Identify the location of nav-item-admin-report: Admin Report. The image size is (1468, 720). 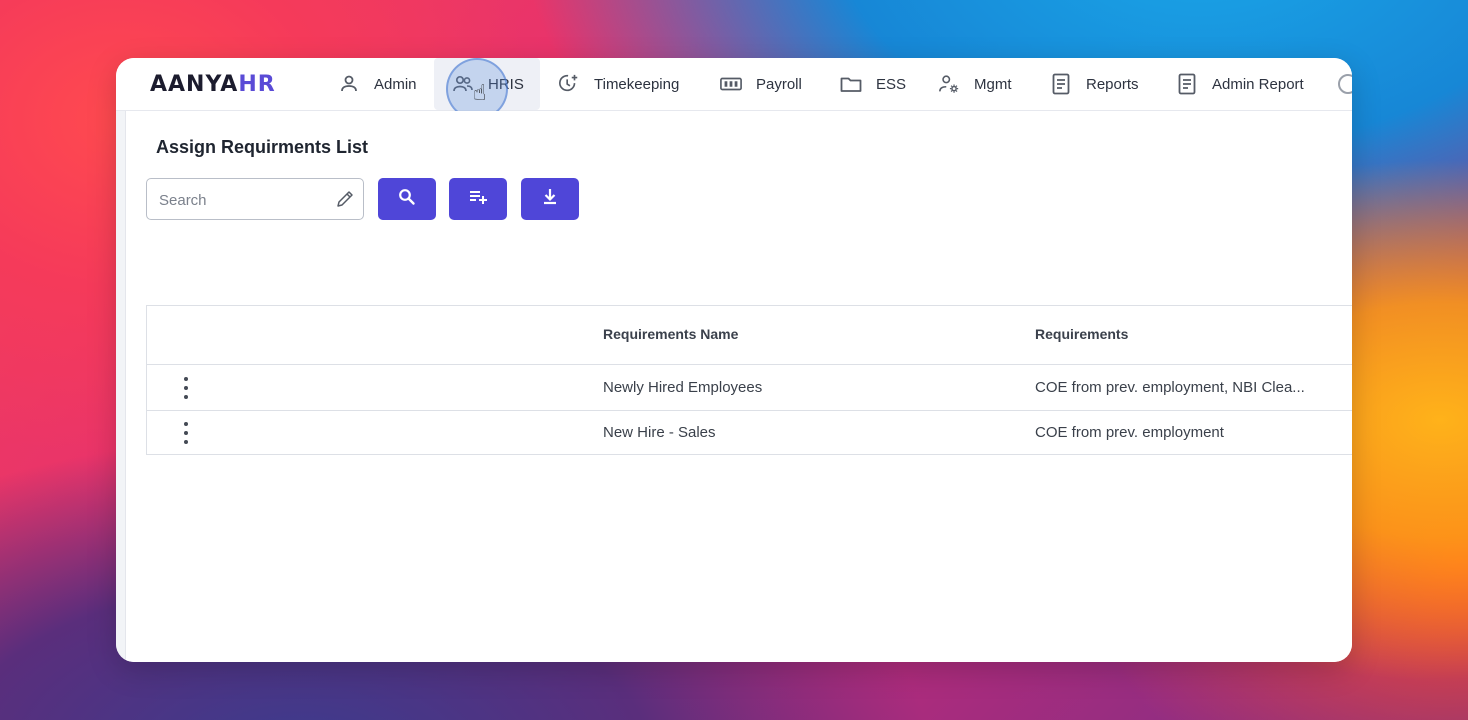
(1240, 84).